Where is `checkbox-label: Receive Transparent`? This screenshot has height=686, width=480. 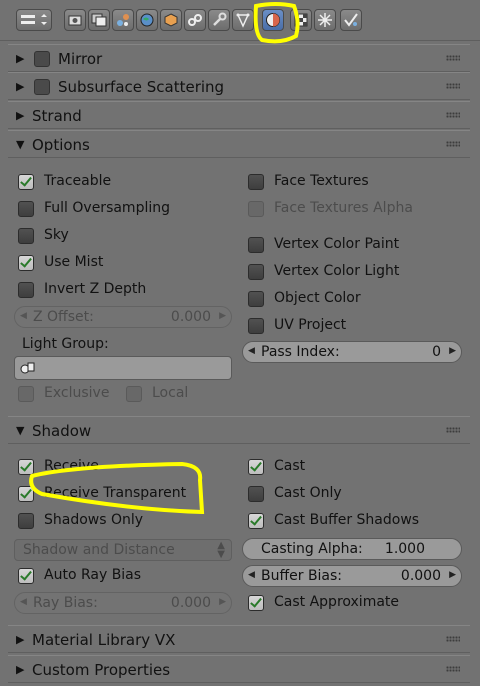 checkbox-label: Receive Transparent is located at coordinates (115, 493).